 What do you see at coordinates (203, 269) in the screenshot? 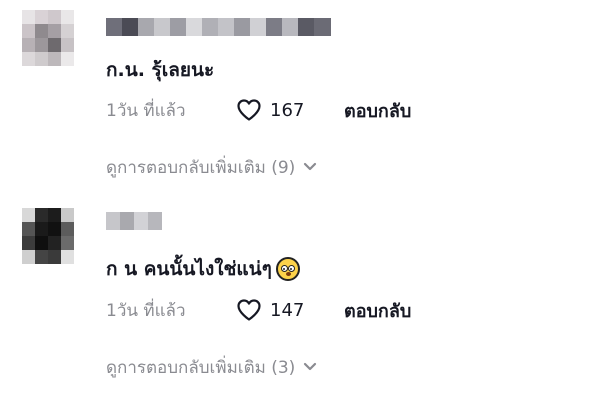
I see `comment-text: ก น คนนั้นไงใช่แน่ๆ` at bounding box center [203, 269].